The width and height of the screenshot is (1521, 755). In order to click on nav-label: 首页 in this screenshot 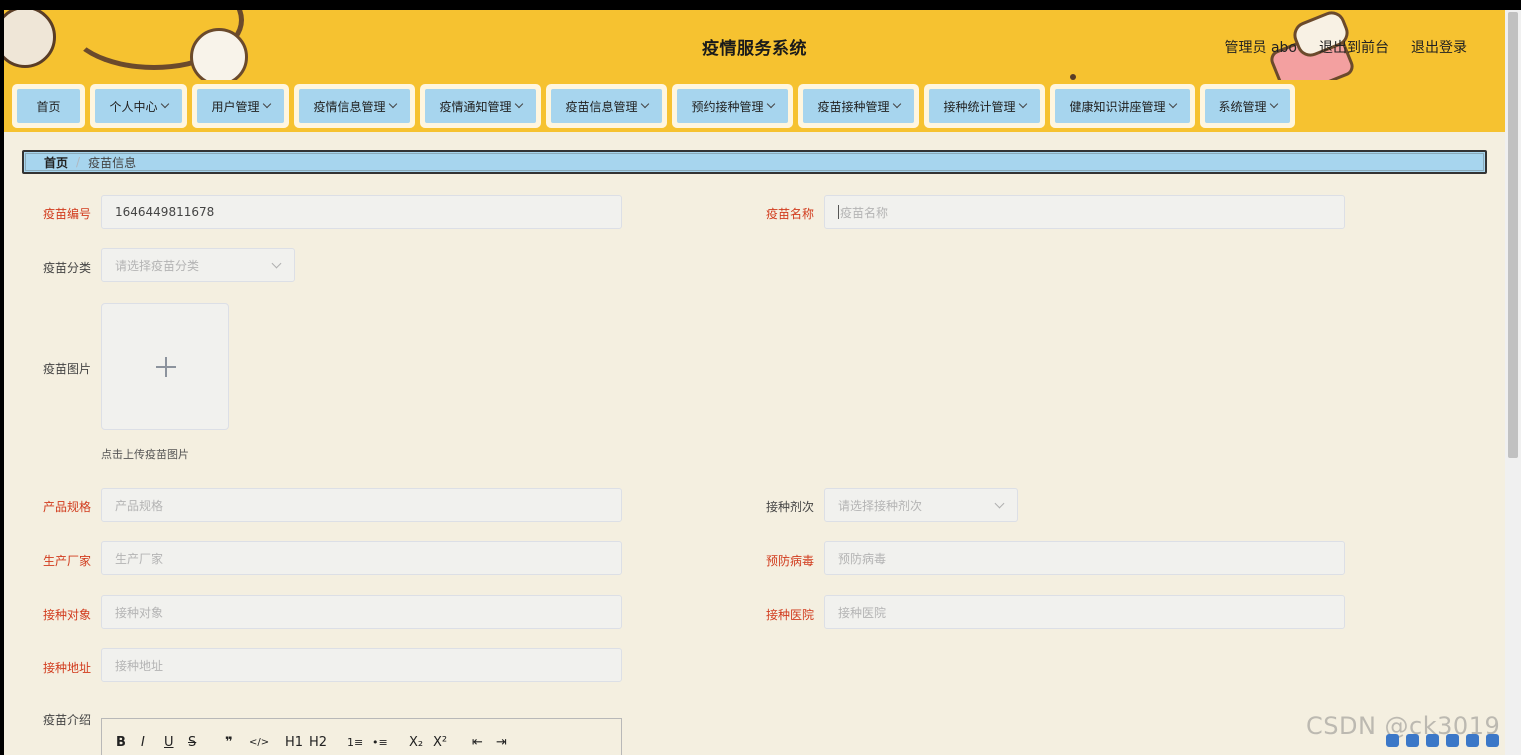, I will do `click(48, 106)`.